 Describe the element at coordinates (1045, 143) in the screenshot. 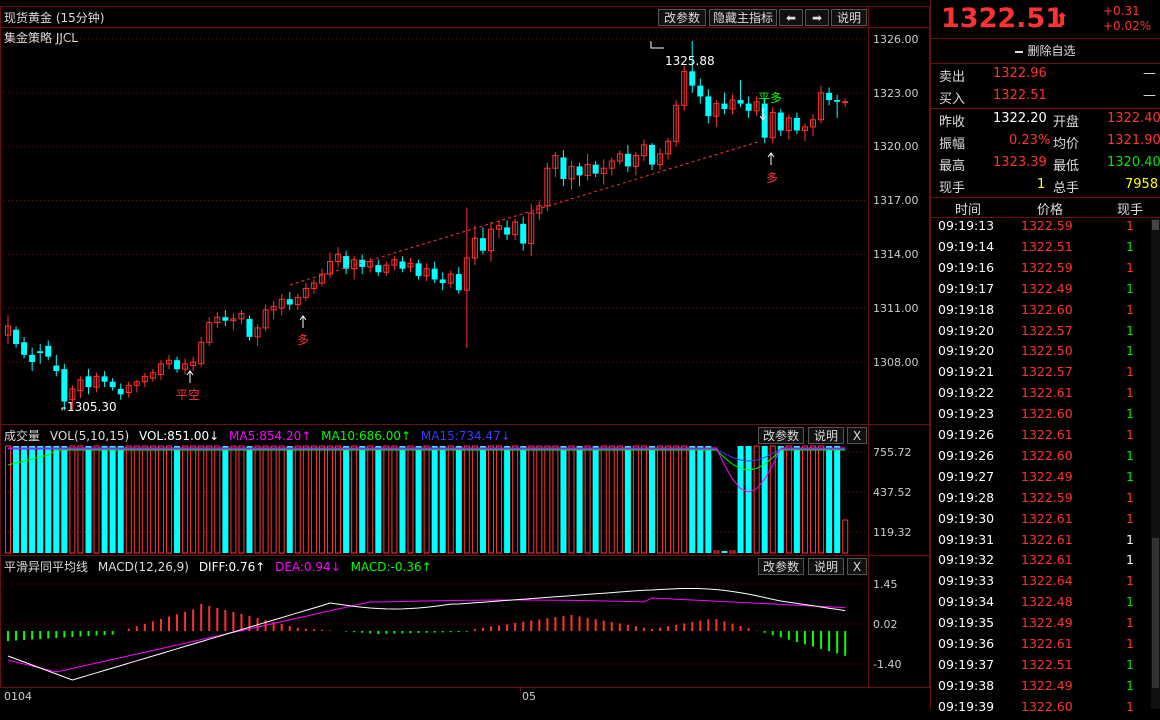

I see `stats-row-2: 振幅 0.23% 均价 1321.90` at that location.